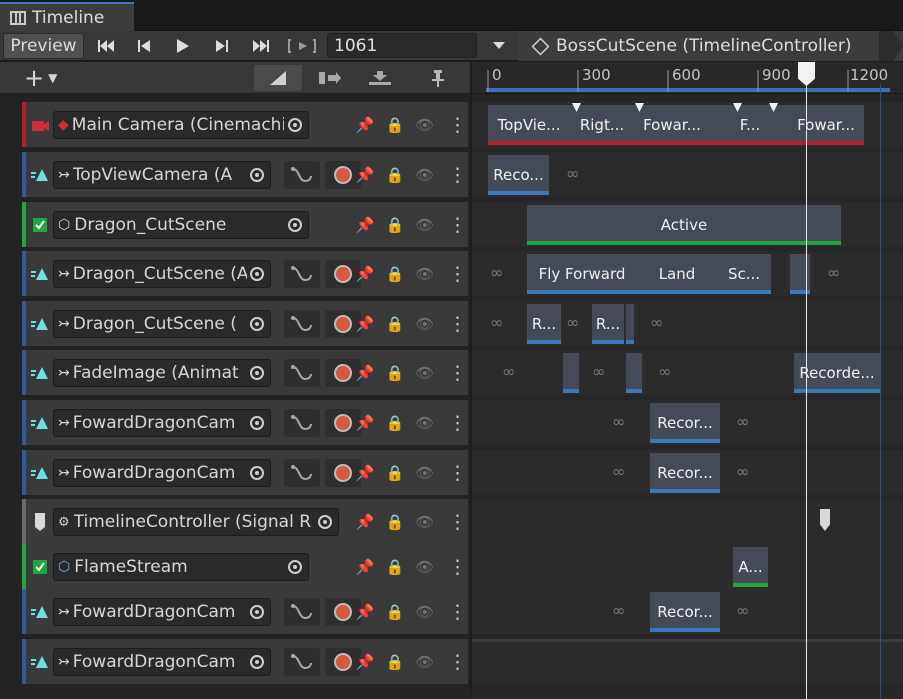 The height and width of the screenshot is (699, 903). Describe the element at coordinates (402, 45) in the screenshot. I see `frame-input: 1061` at that location.